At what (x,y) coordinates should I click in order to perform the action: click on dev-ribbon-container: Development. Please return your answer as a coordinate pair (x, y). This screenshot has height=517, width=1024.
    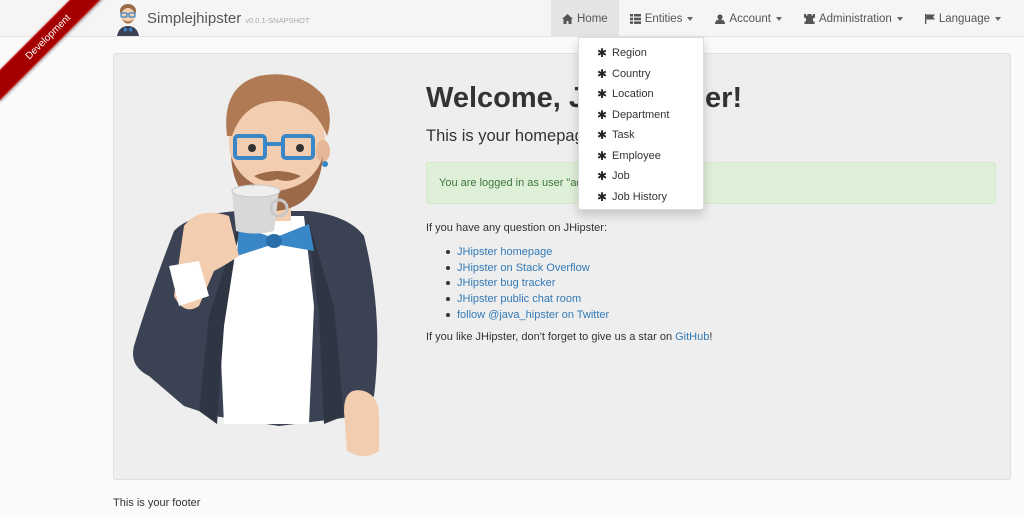
    Looking at the image, I should click on (55, 55).